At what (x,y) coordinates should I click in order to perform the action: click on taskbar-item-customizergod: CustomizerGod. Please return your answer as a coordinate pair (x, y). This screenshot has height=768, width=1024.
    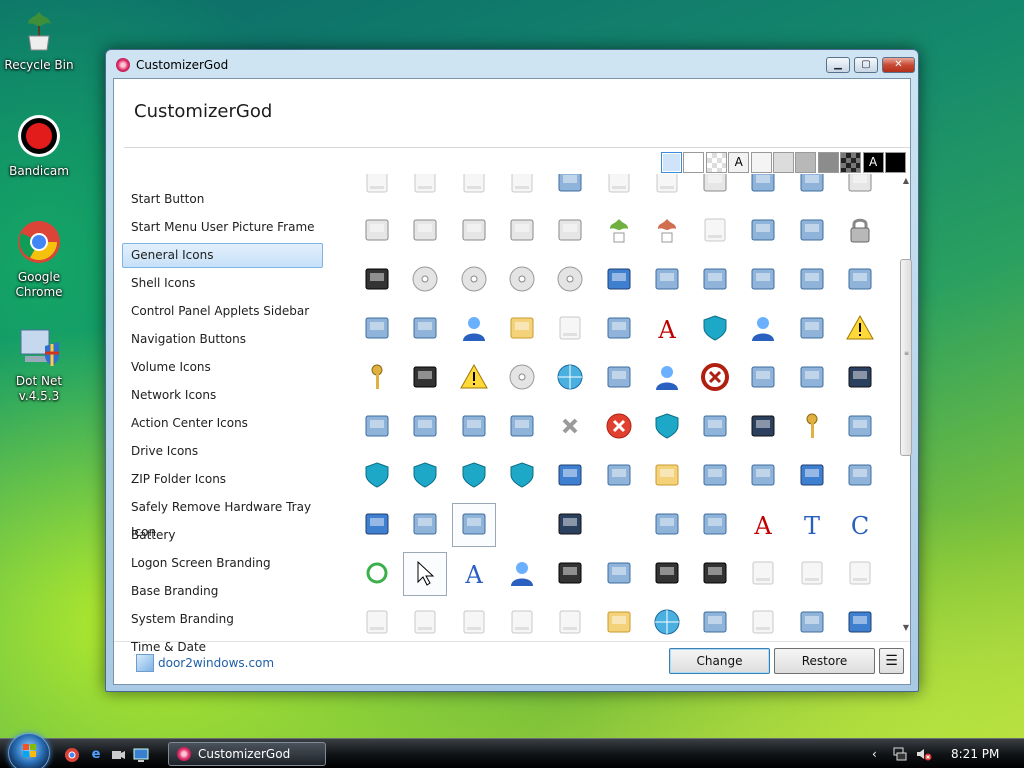
    Looking at the image, I should click on (247, 754).